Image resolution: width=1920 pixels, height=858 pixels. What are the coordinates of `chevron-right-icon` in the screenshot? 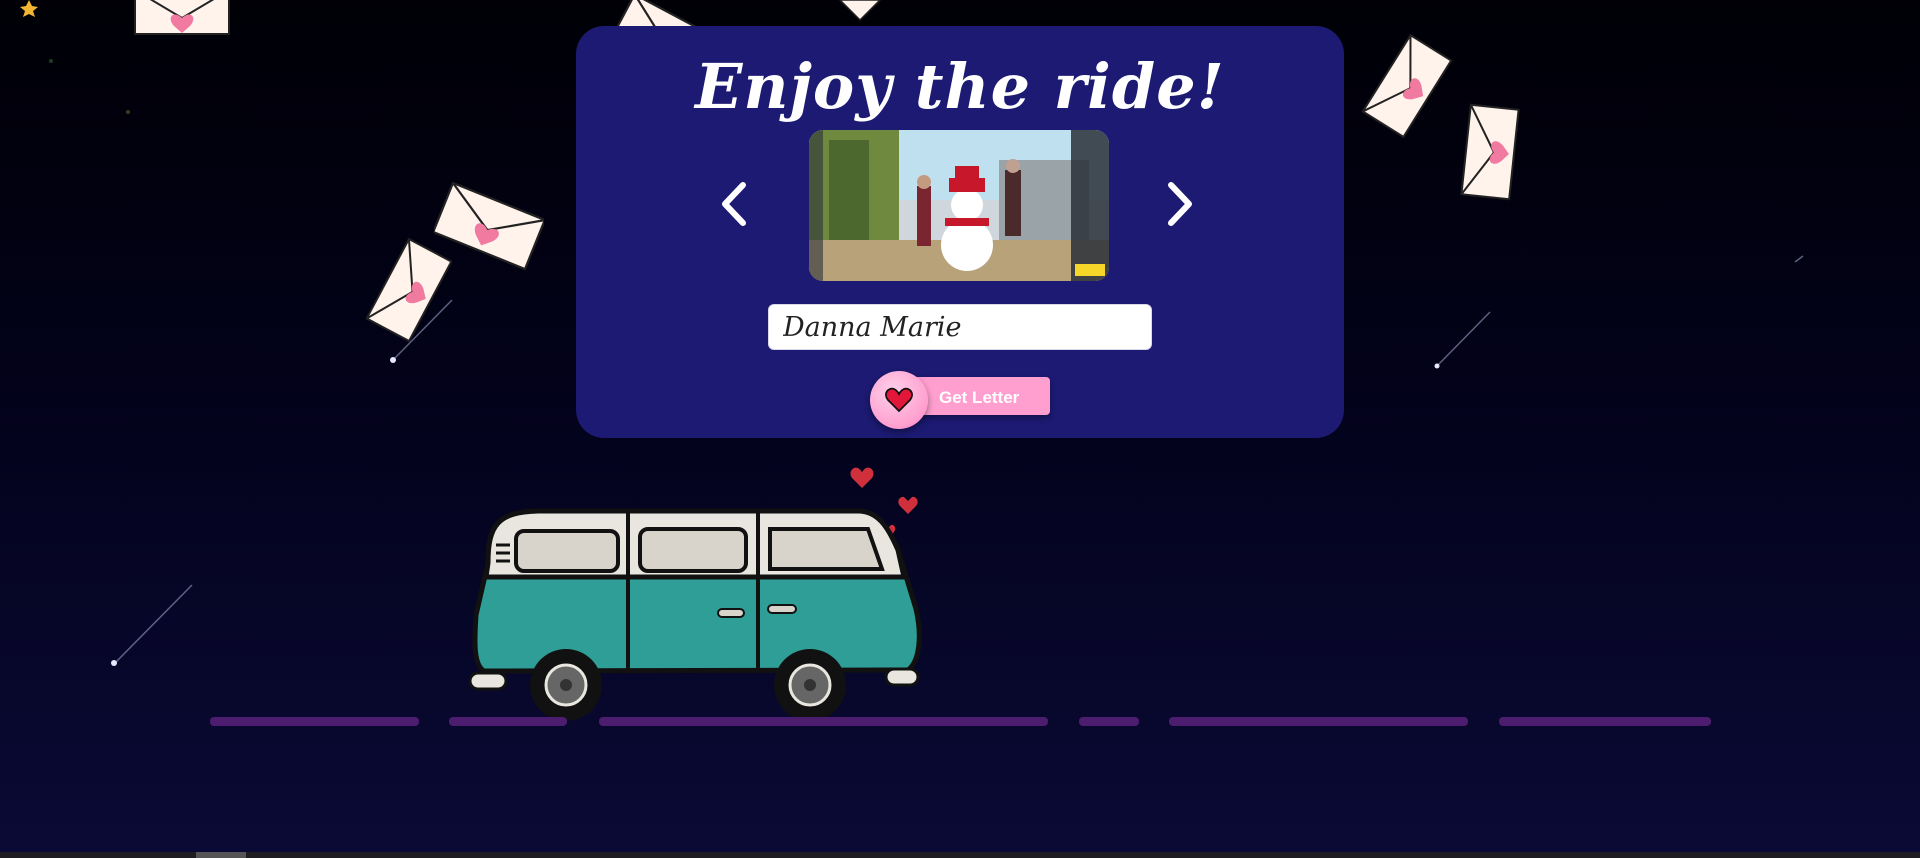 It's located at (1180, 204).